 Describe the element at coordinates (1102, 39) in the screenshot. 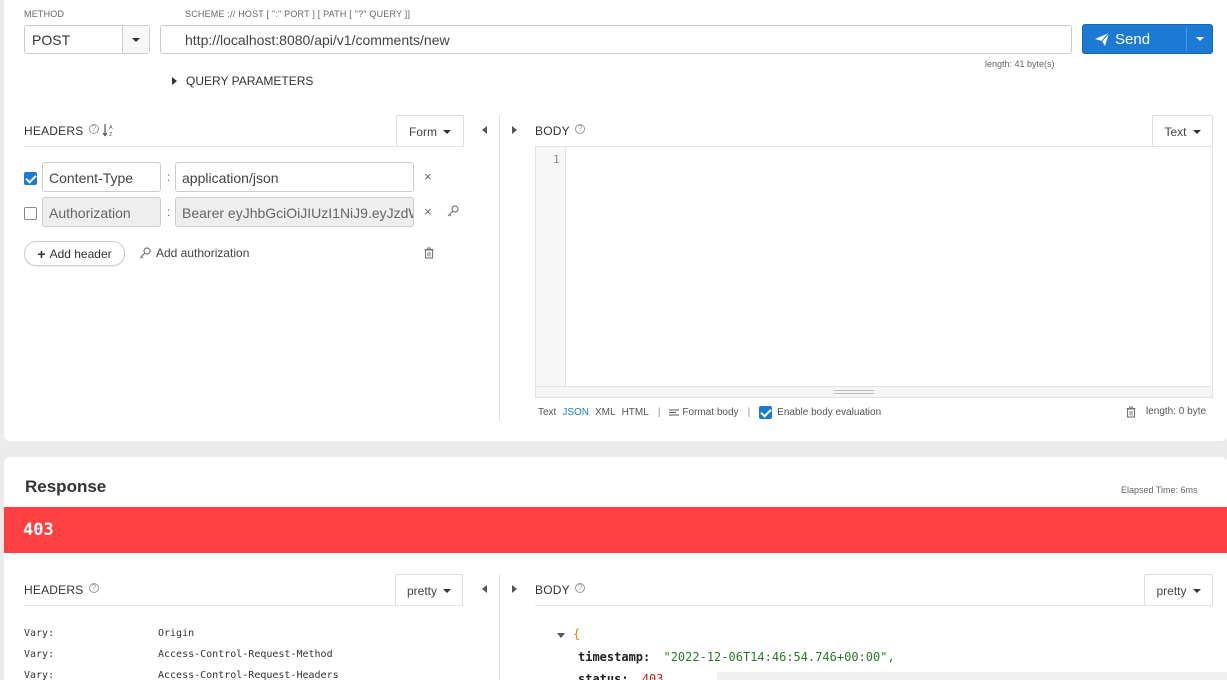

I see `paper-plane-icon` at that location.